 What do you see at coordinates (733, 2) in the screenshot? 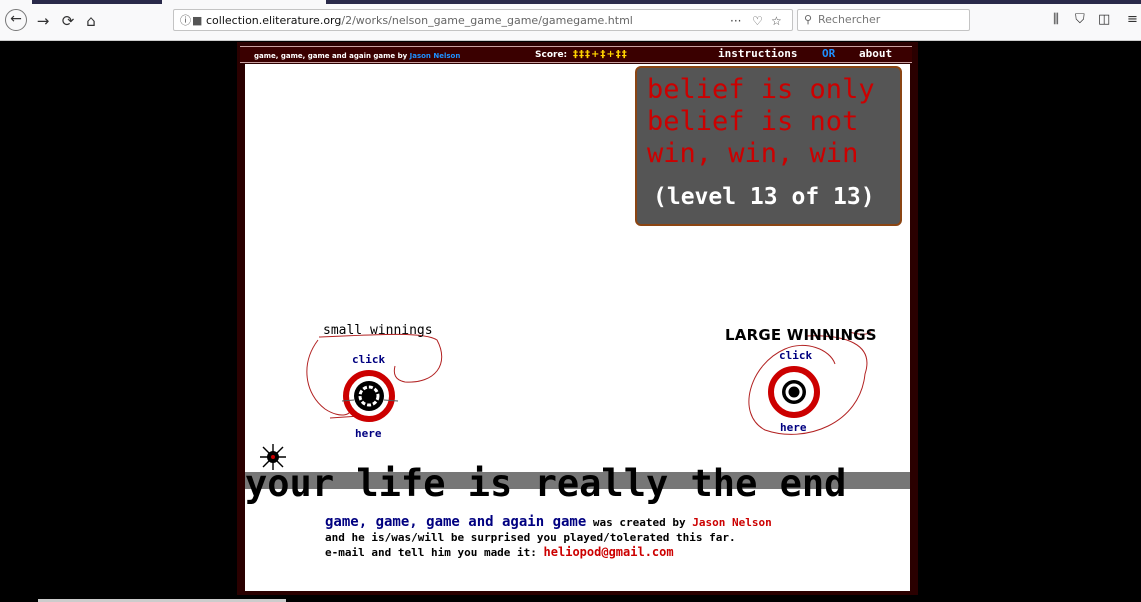
I see `tab-strip` at bounding box center [733, 2].